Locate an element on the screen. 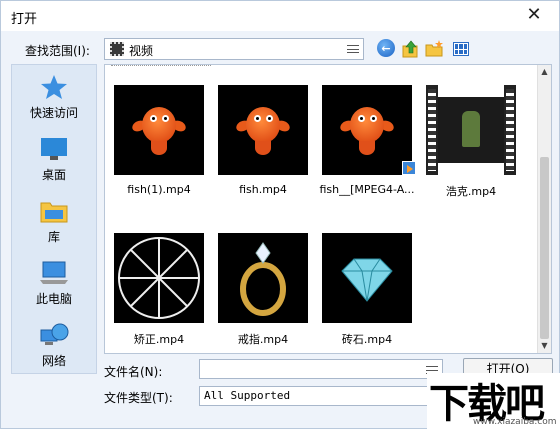 This screenshot has height=430, width=560. file-item: fish.mp4 is located at coordinates (263, 145).